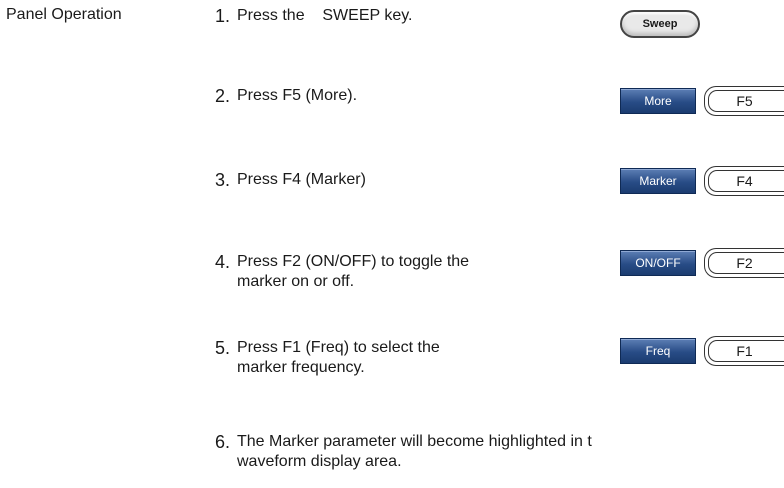 The height and width of the screenshot is (488, 784). What do you see at coordinates (319, 461) in the screenshot?
I see `step-text-continued: waveform display area.` at bounding box center [319, 461].